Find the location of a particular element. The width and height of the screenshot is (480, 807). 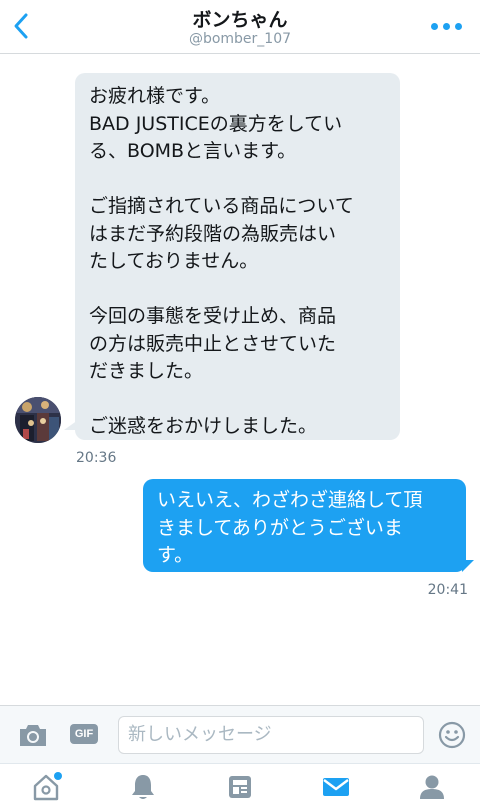

message-paragraph: 今回の事態を受け止め、商品 の方は販売中止とさせていた だきました。 is located at coordinates (213, 343).